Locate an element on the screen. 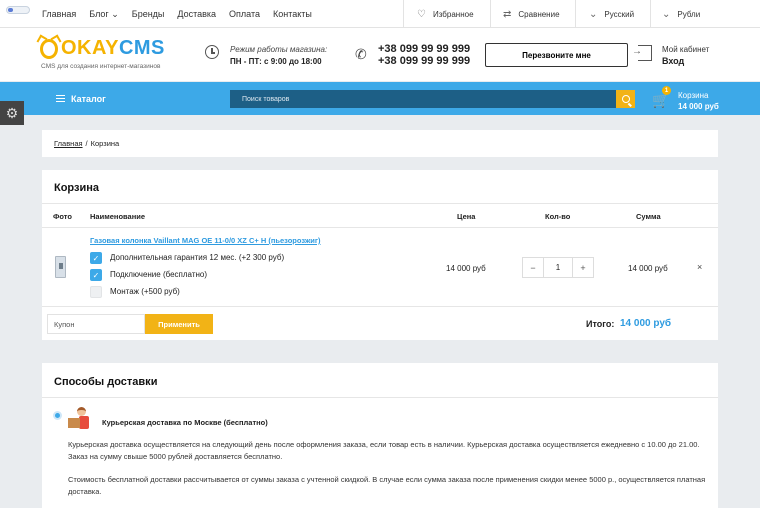 This screenshot has height=508, width=760. col-qty: Кол-во is located at coordinates (558, 216).